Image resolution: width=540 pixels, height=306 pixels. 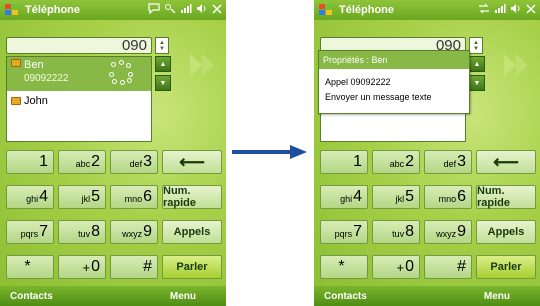 I want to click on connectivity-icon, so click(x=170, y=10).